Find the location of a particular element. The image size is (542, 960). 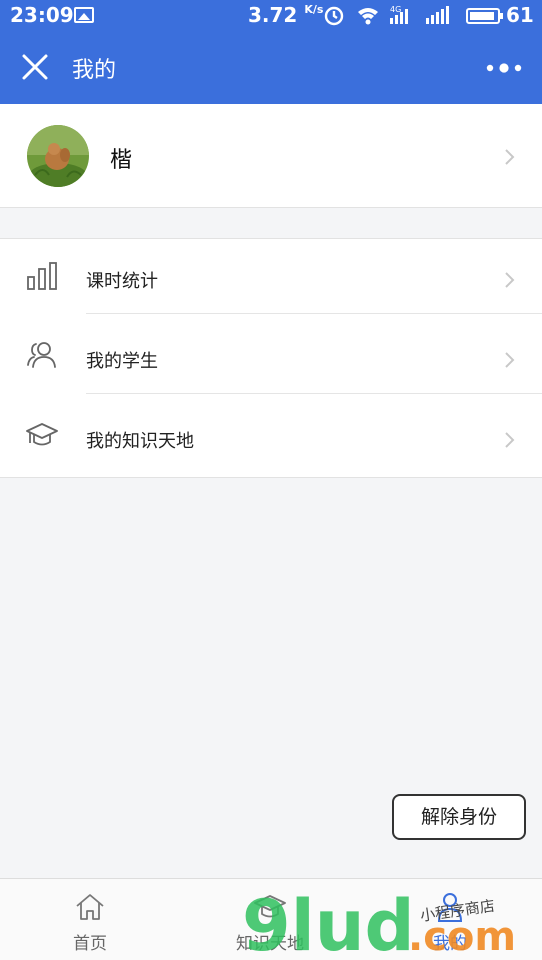

menu-item-lesson-stats: 课时统计 is located at coordinates (271, 279).